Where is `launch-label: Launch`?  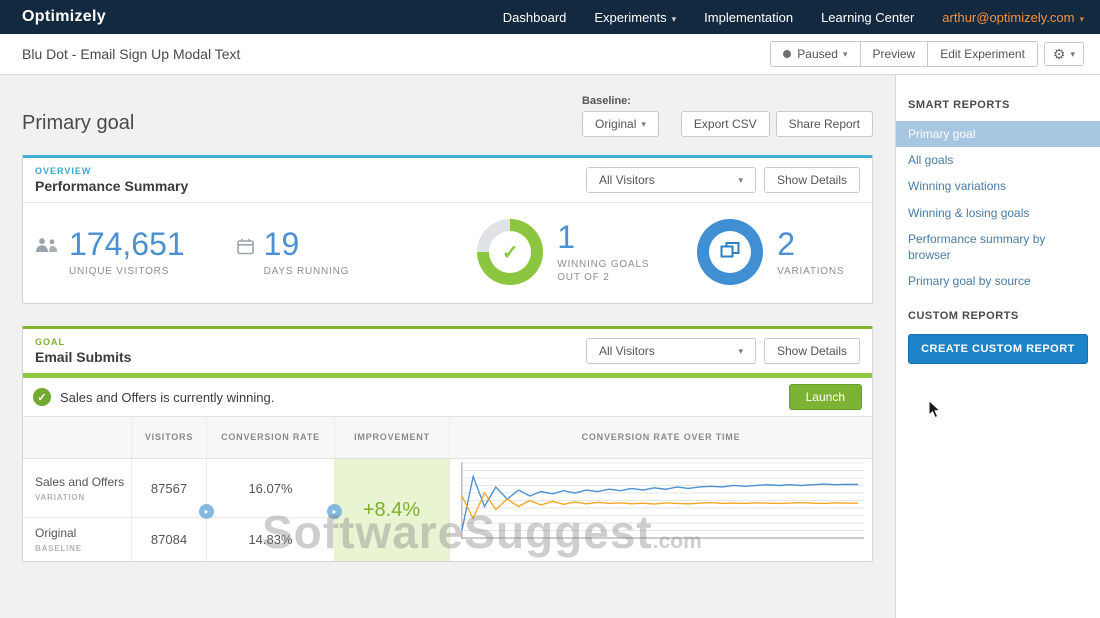
launch-label: Launch is located at coordinates (825, 397).